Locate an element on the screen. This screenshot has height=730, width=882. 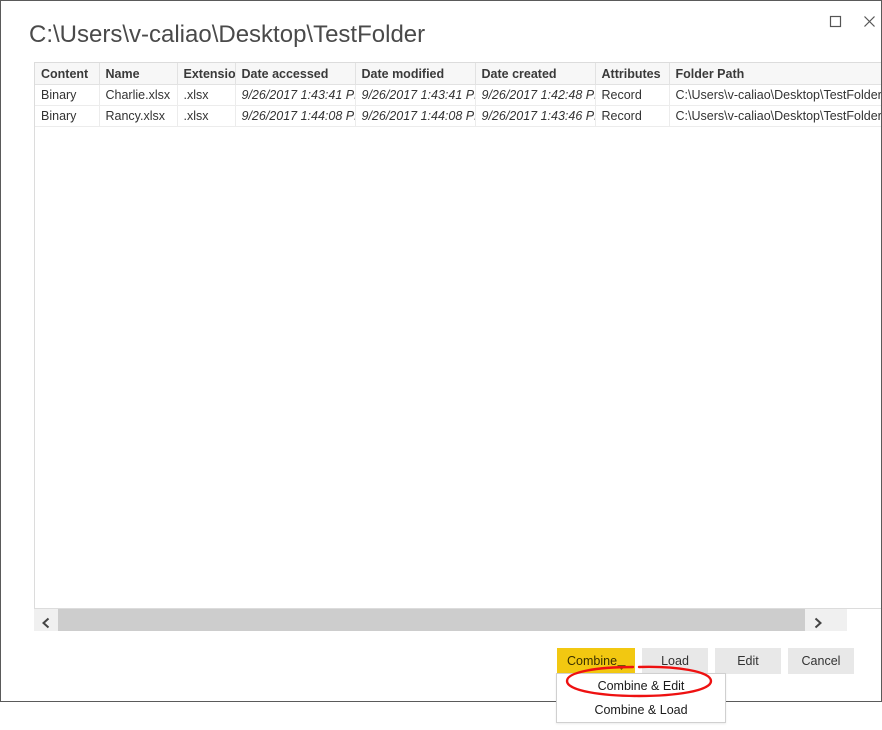
close-button is located at coordinates (867, 17).